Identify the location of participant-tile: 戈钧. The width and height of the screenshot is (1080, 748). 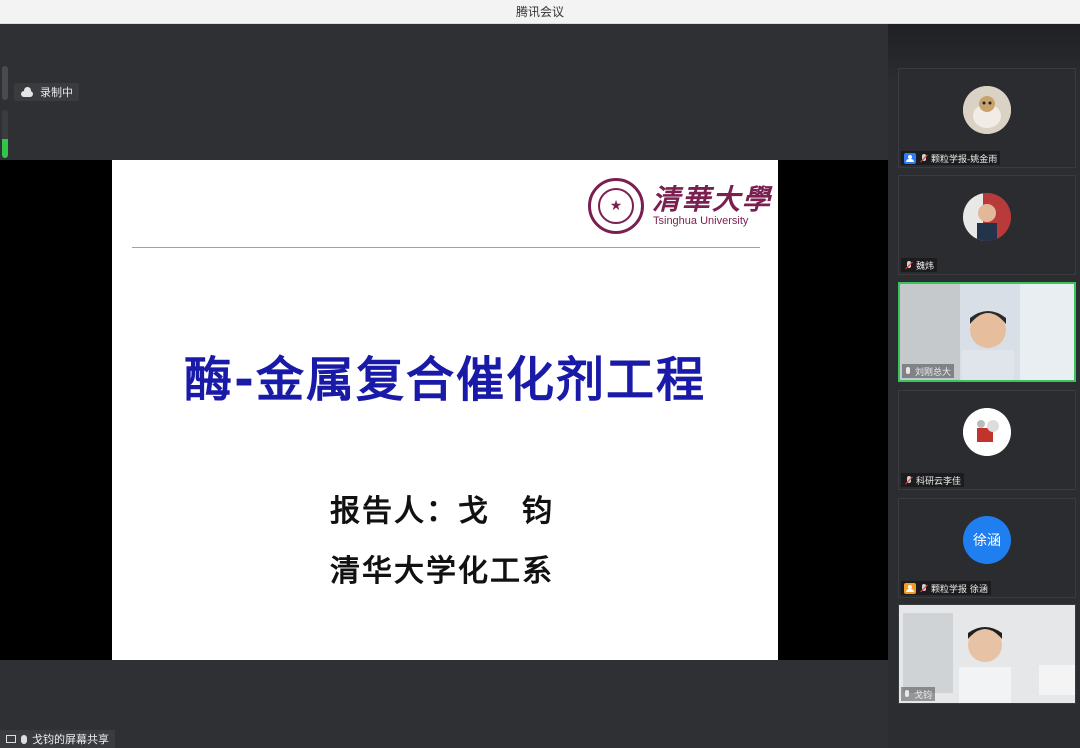
(987, 654).